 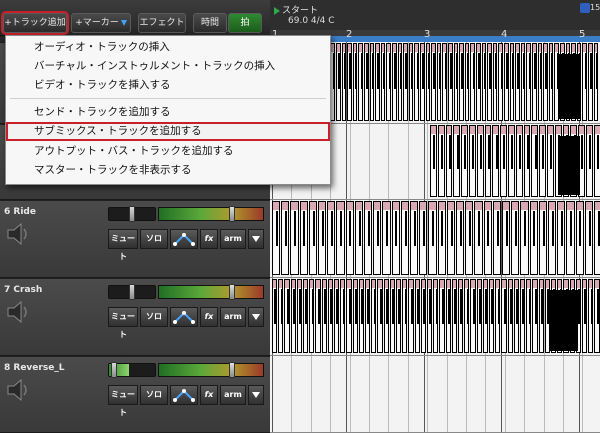 What do you see at coordinates (256, 317) in the screenshot?
I see `track-options-button` at bounding box center [256, 317].